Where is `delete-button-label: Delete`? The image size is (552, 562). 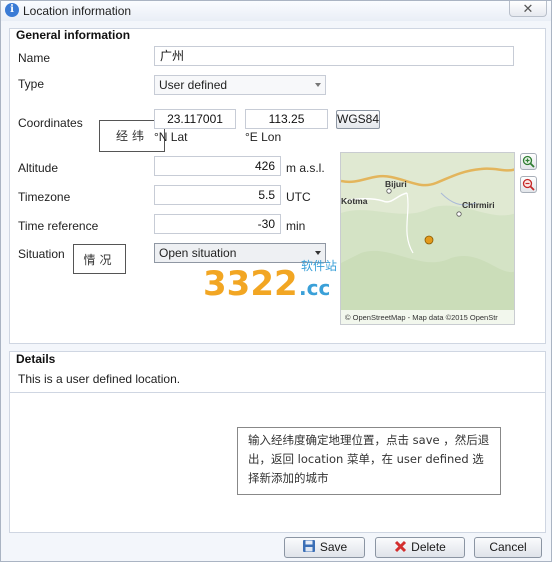
delete-button-label: Delete is located at coordinates (428, 547).